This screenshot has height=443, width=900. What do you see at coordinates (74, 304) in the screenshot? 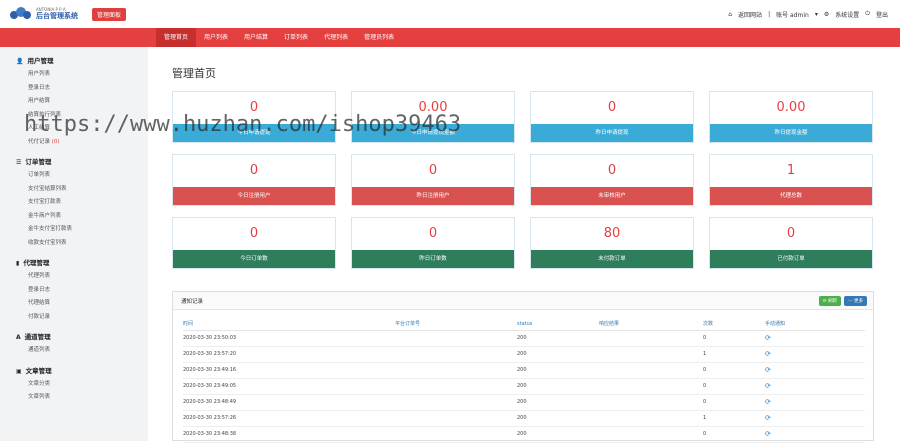
I see `sidebar-item-agent-settlement: 代理结算` at bounding box center [74, 304].